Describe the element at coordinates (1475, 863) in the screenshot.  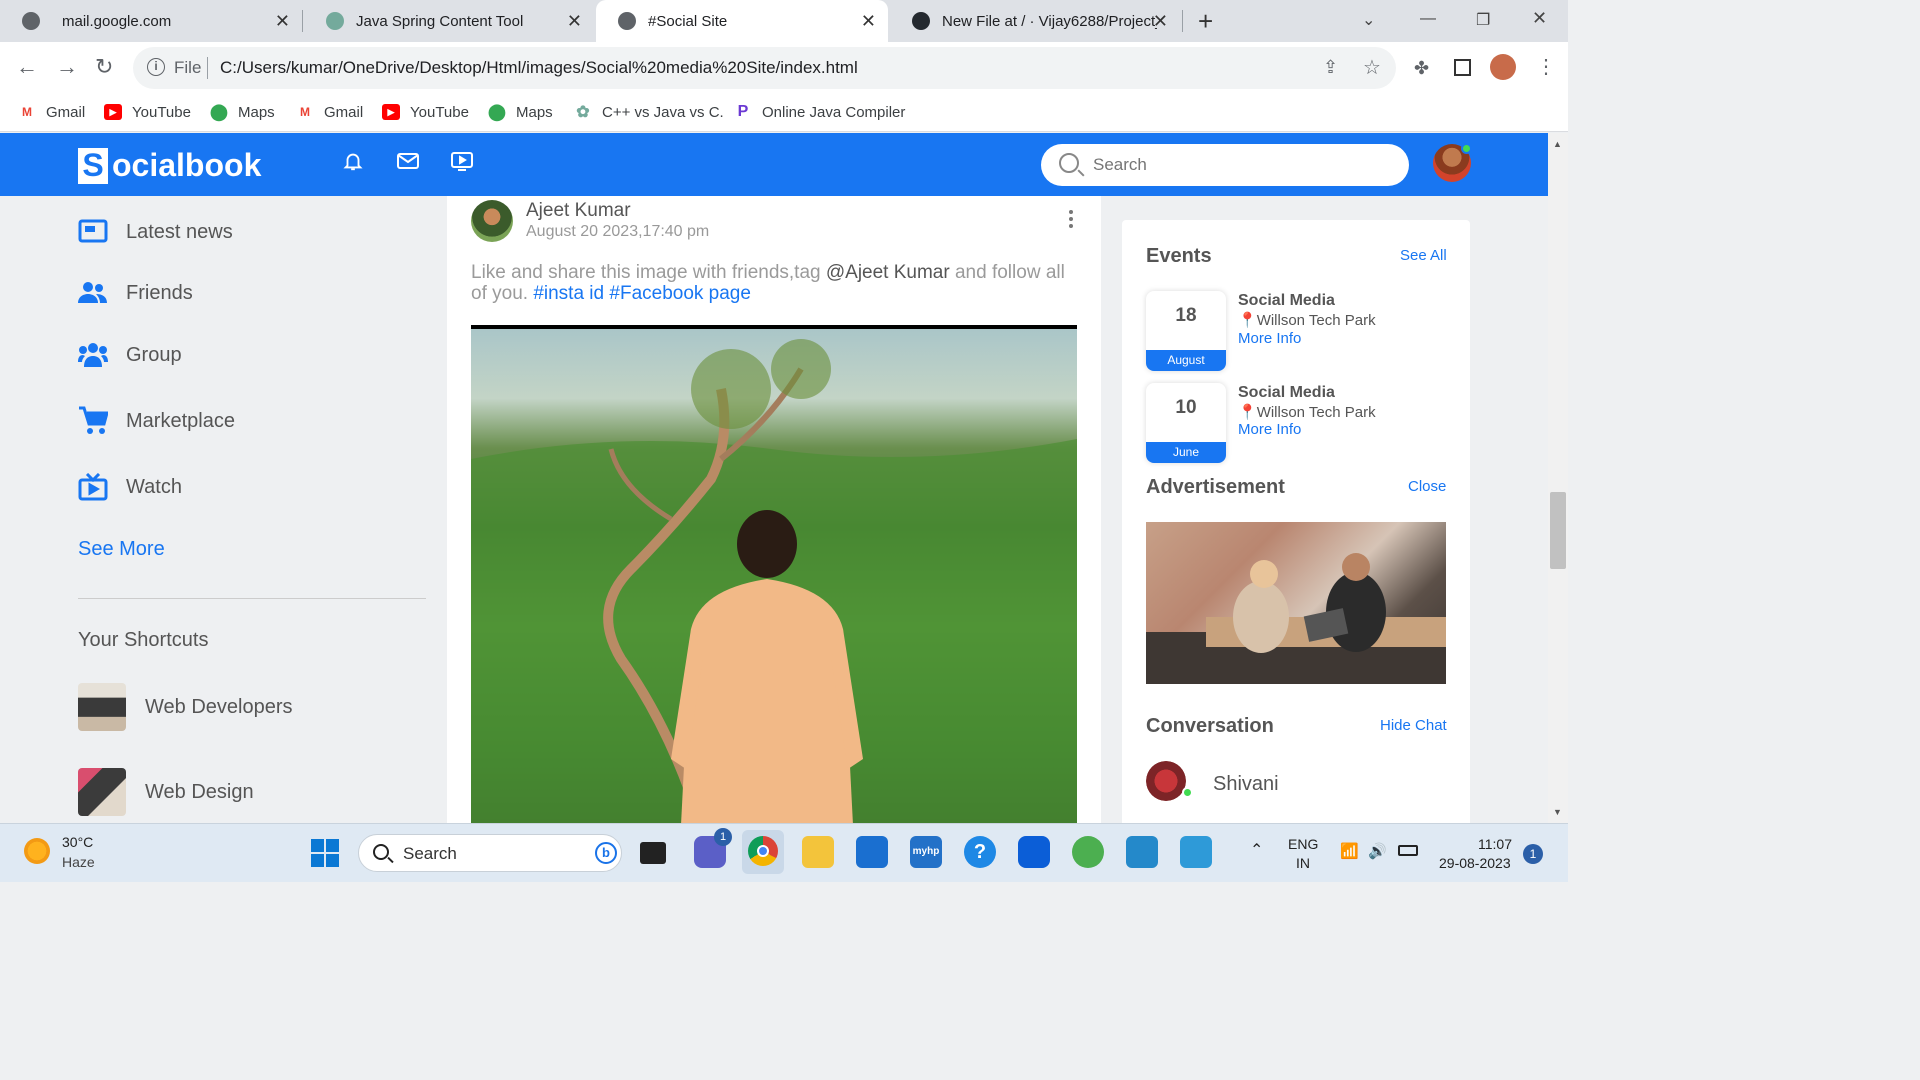
I see `clock-date: 29-08-2023` at that location.